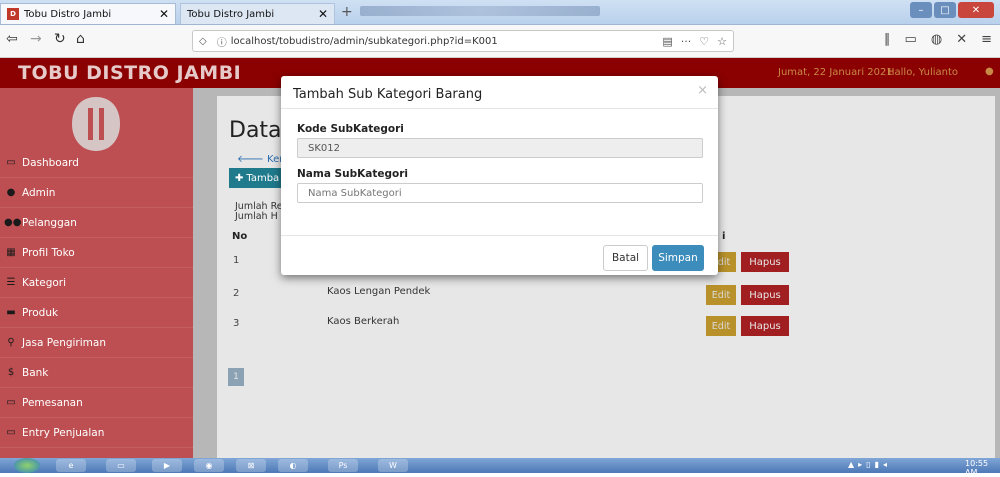  Describe the element at coordinates (393, 465) in the screenshot. I see `word-icon: W` at that location.